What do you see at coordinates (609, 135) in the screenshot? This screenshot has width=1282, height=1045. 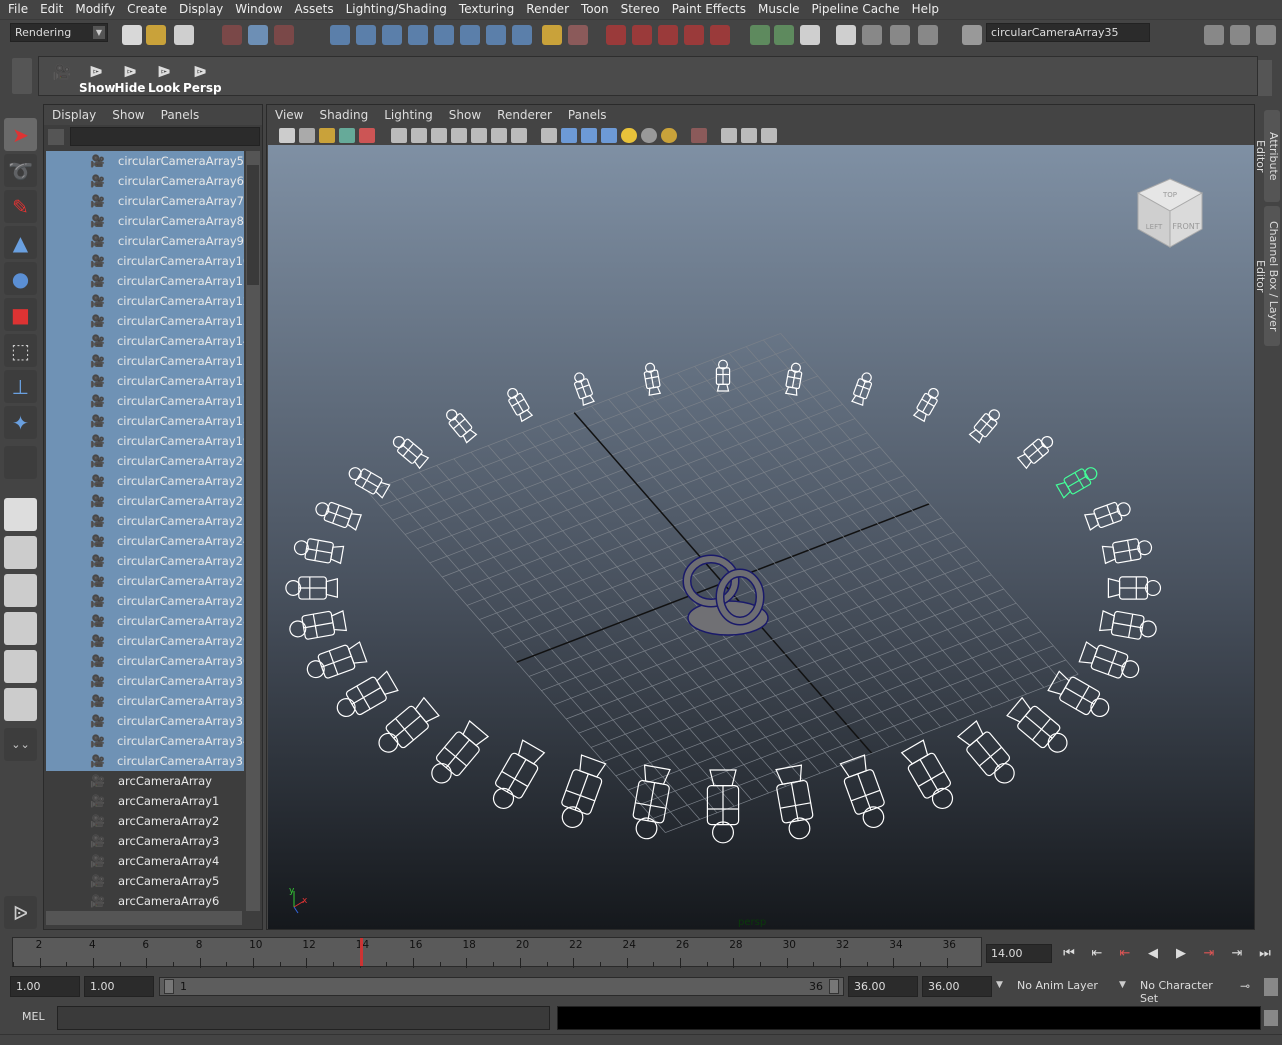 I see `textured-icon` at bounding box center [609, 135].